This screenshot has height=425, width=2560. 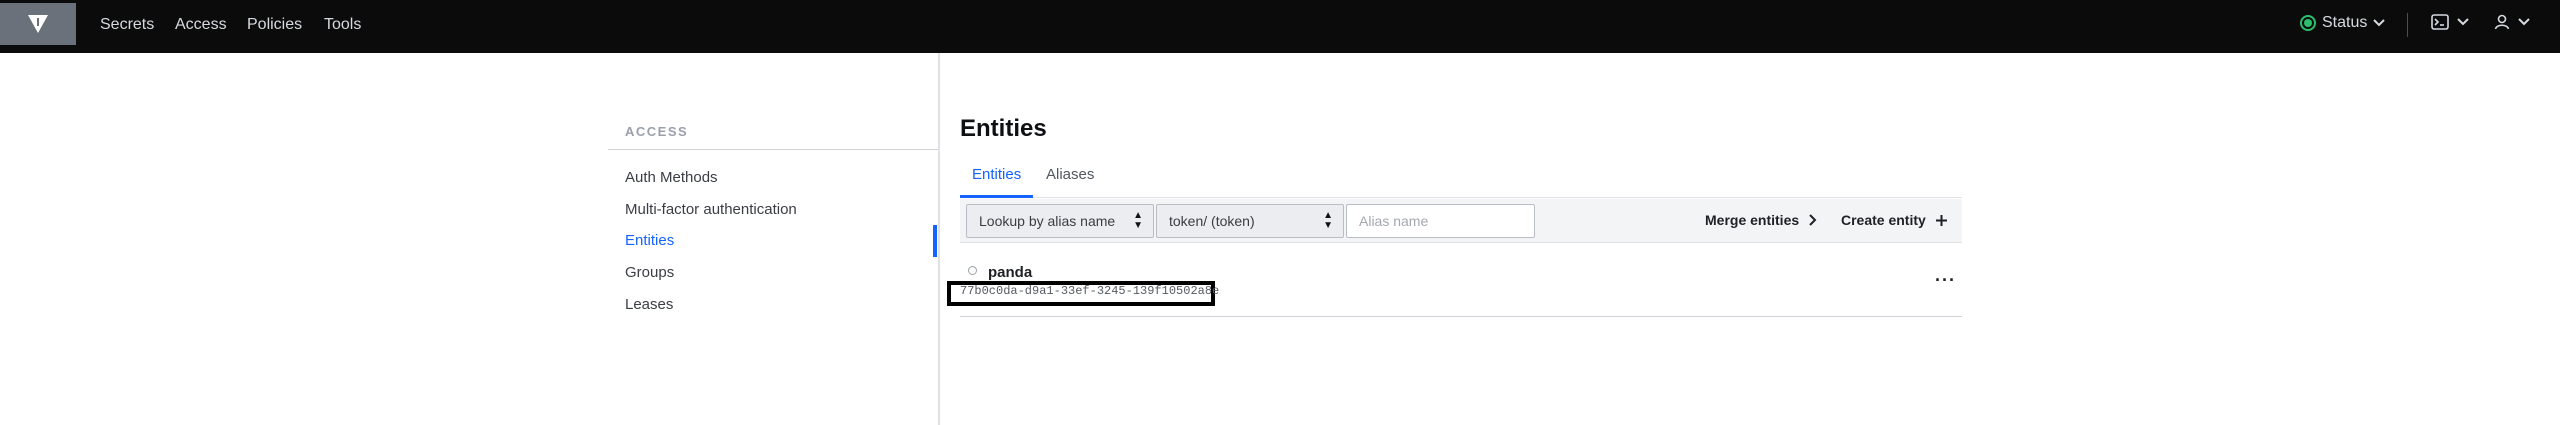 What do you see at coordinates (1070, 174) in the screenshot?
I see `tab-aliases: Aliases` at bounding box center [1070, 174].